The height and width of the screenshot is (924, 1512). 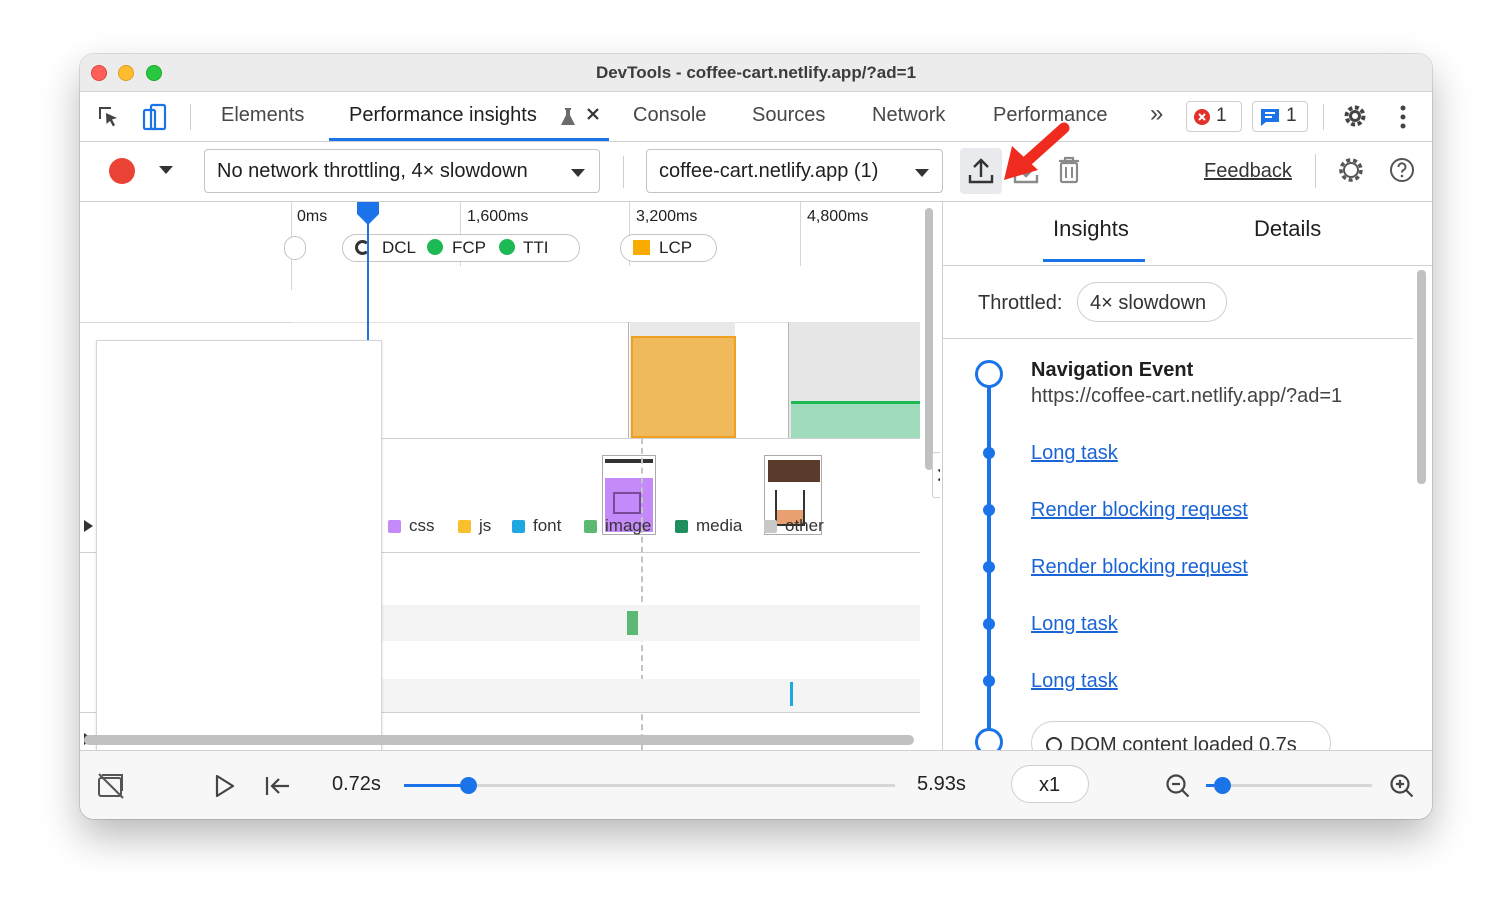 I want to click on ruler-label: 4,800ms, so click(x=838, y=216).